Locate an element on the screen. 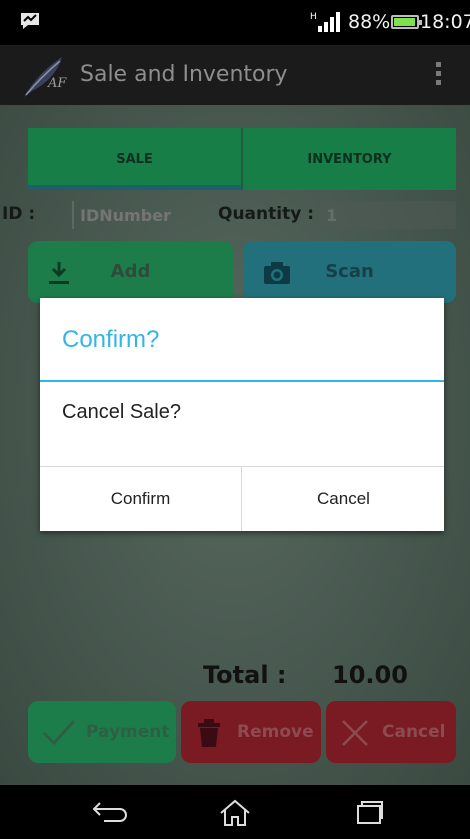  recent-apps-icon is located at coordinates (370, 812).